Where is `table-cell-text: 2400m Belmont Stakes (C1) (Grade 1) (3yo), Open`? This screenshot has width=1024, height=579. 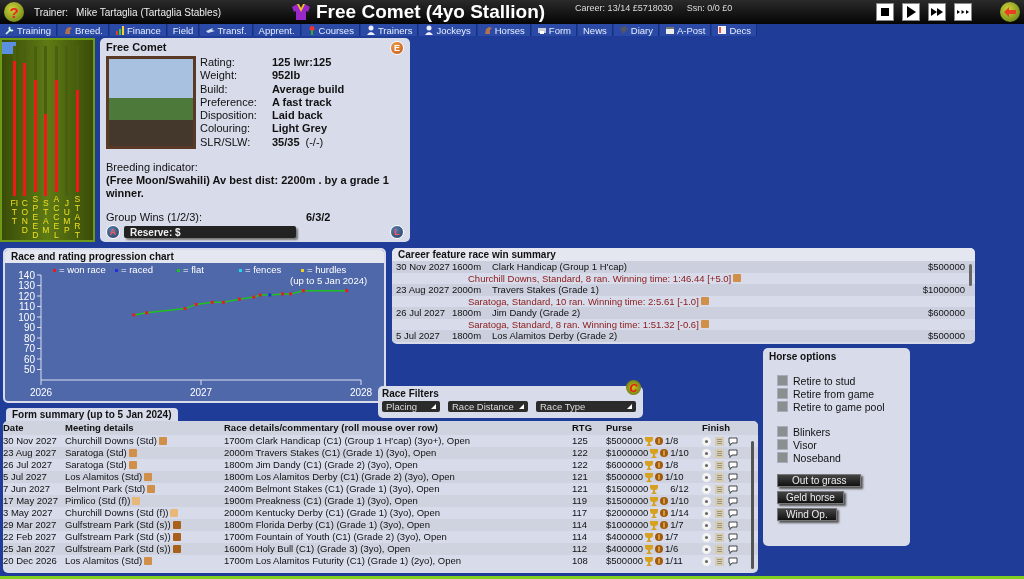 table-cell-text: 2400m Belmont Stakes (C1) (Grade 1) (3yo), Open is located at coordinates (332, 489).